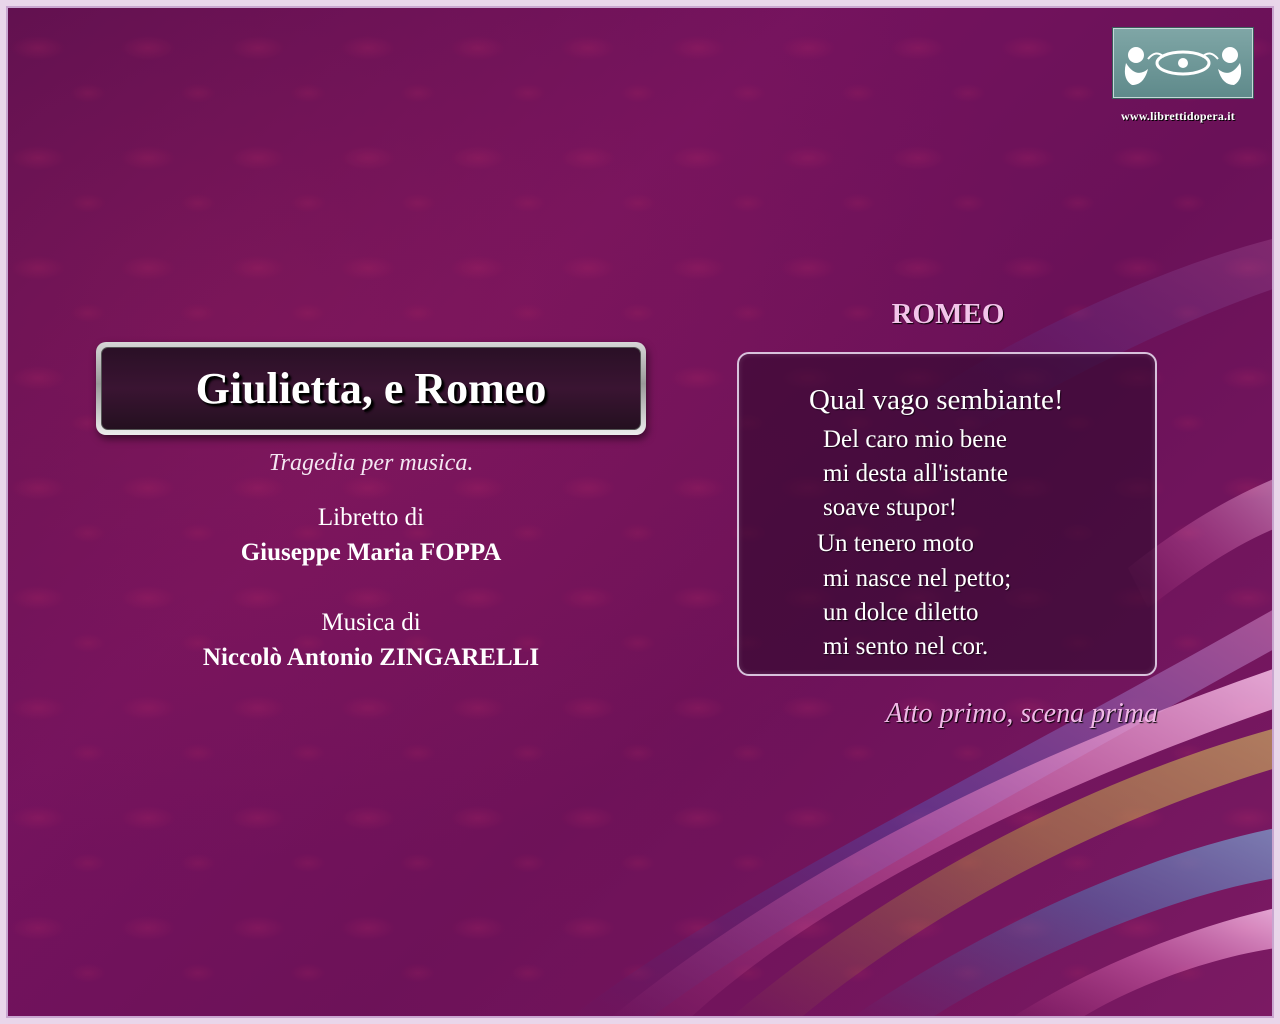 Image resolution: width=1280 pixels, height=1024 pixels. I want to click on libretto-label: Libretto di, so click(371, 517).